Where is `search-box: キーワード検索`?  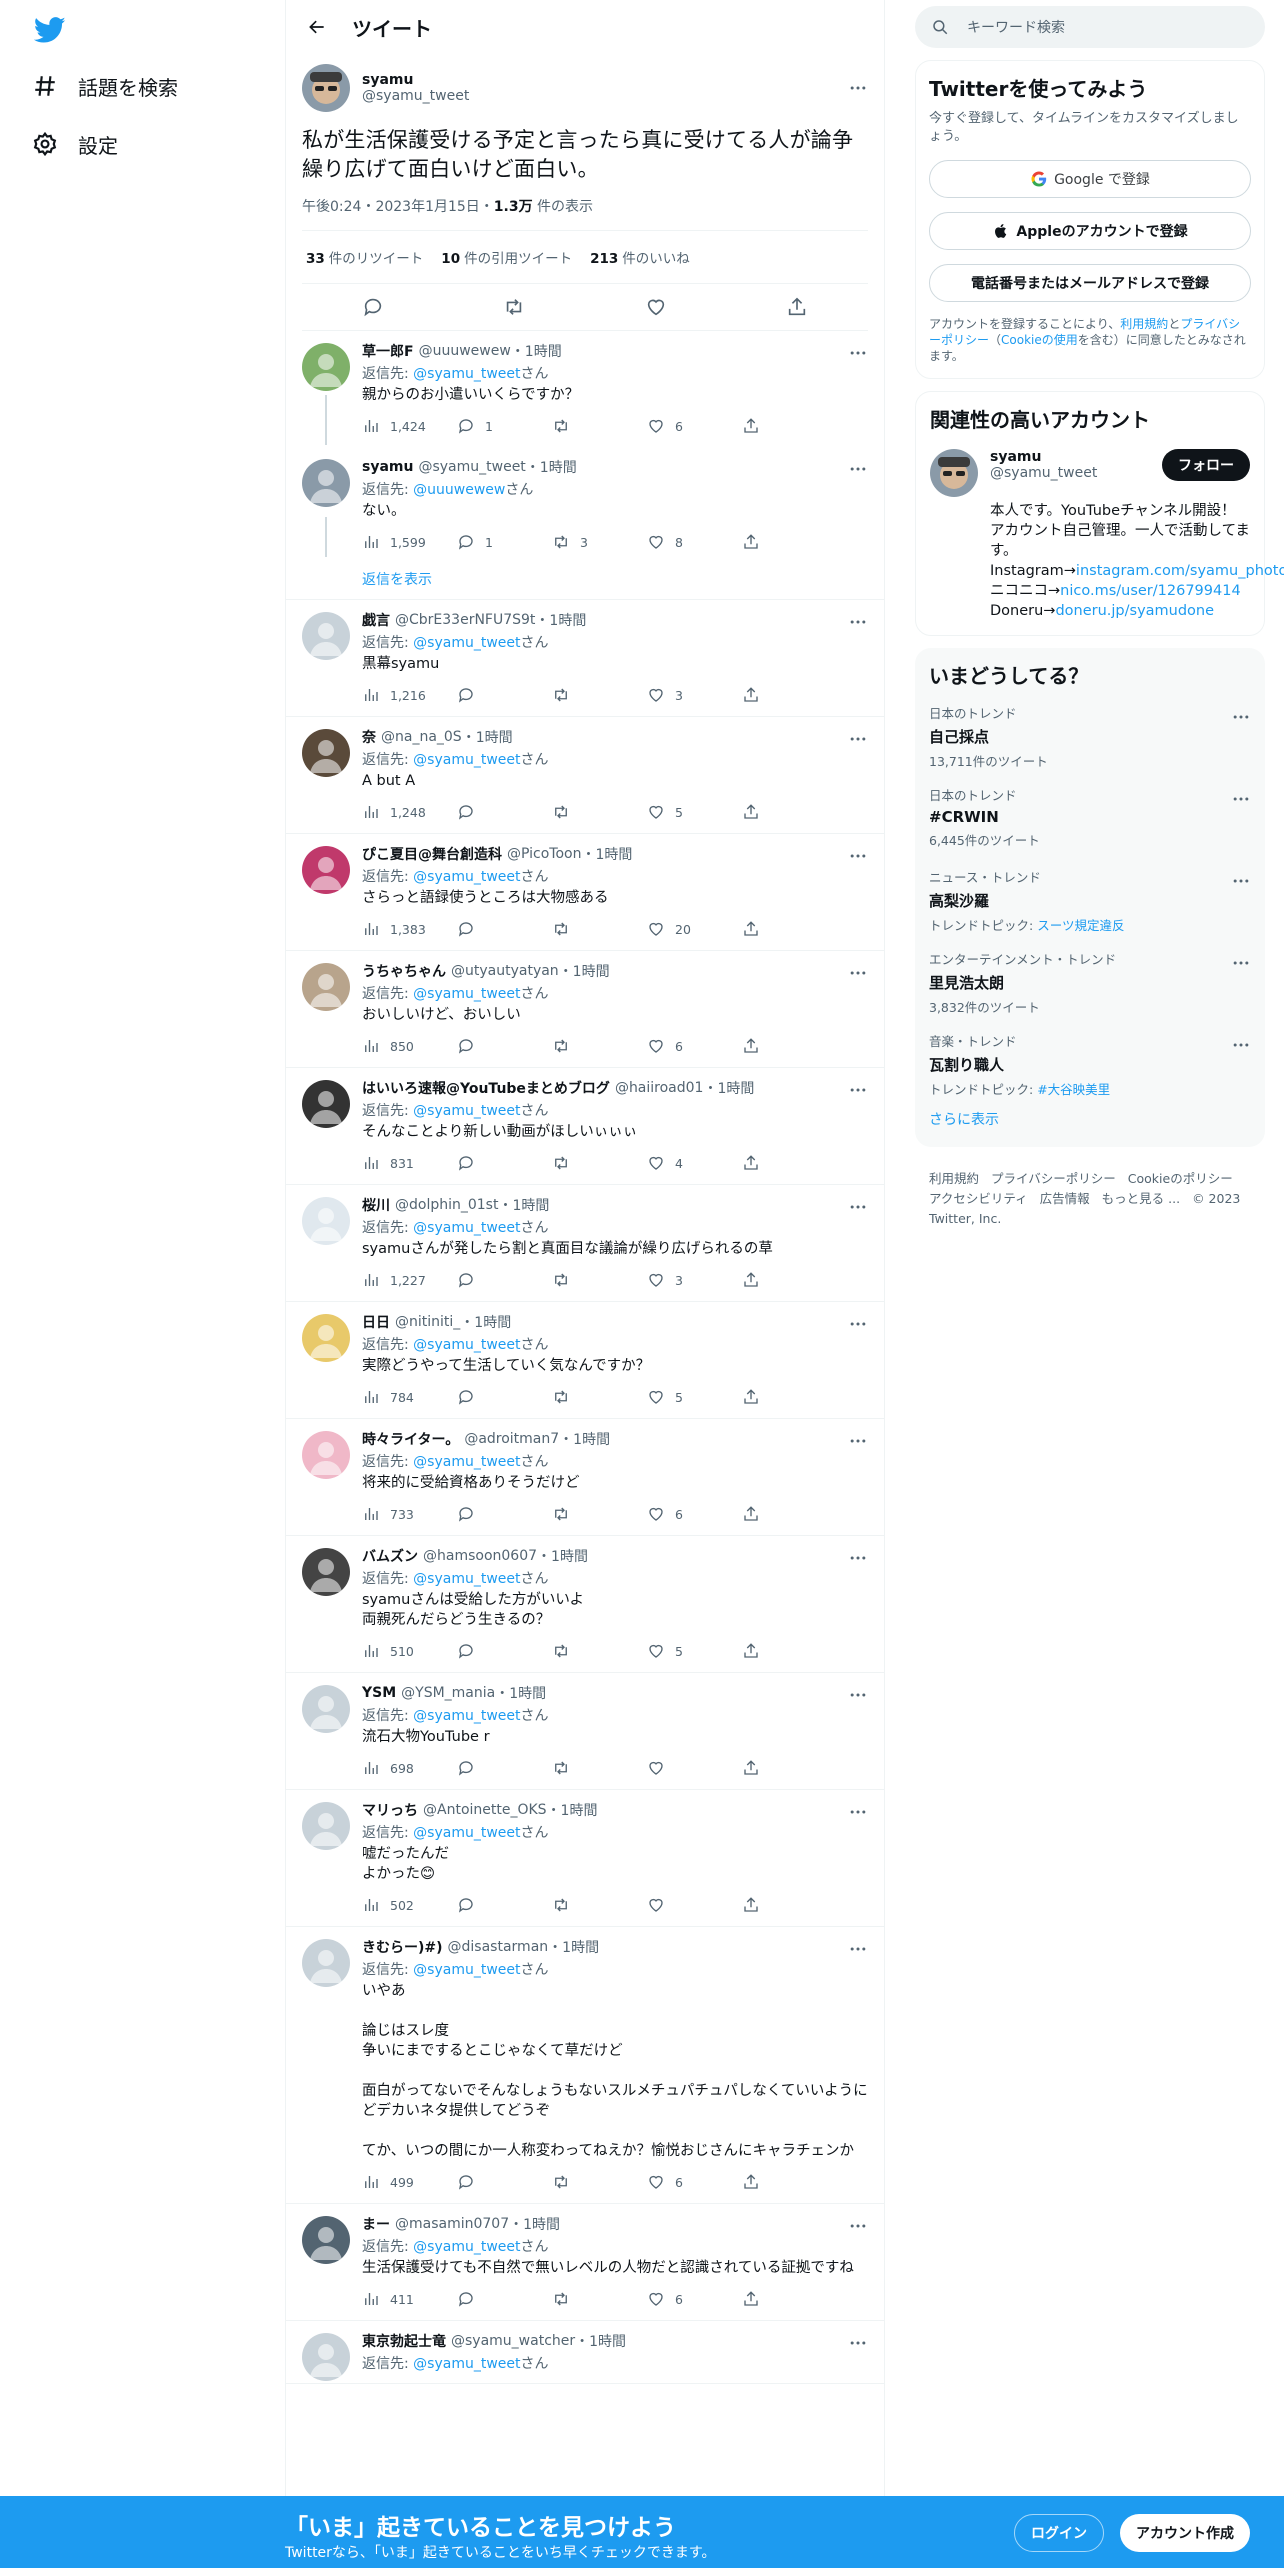
search-box: キーワード検索 is located at coordinates (1090, 27).